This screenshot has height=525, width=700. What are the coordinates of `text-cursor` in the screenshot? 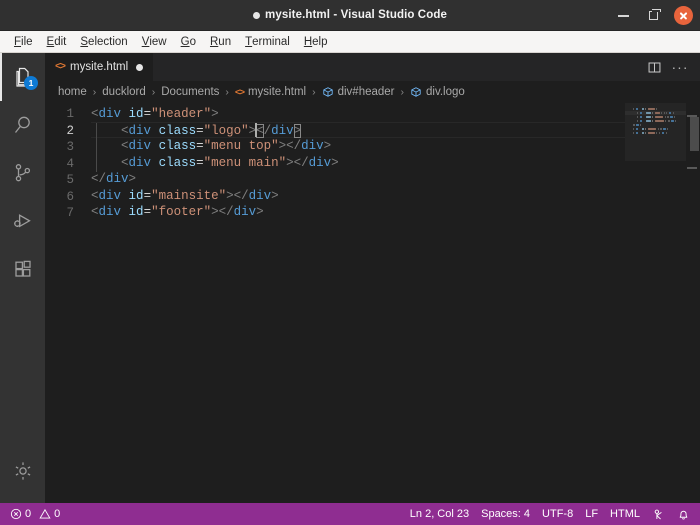 It's located at (256, 129).